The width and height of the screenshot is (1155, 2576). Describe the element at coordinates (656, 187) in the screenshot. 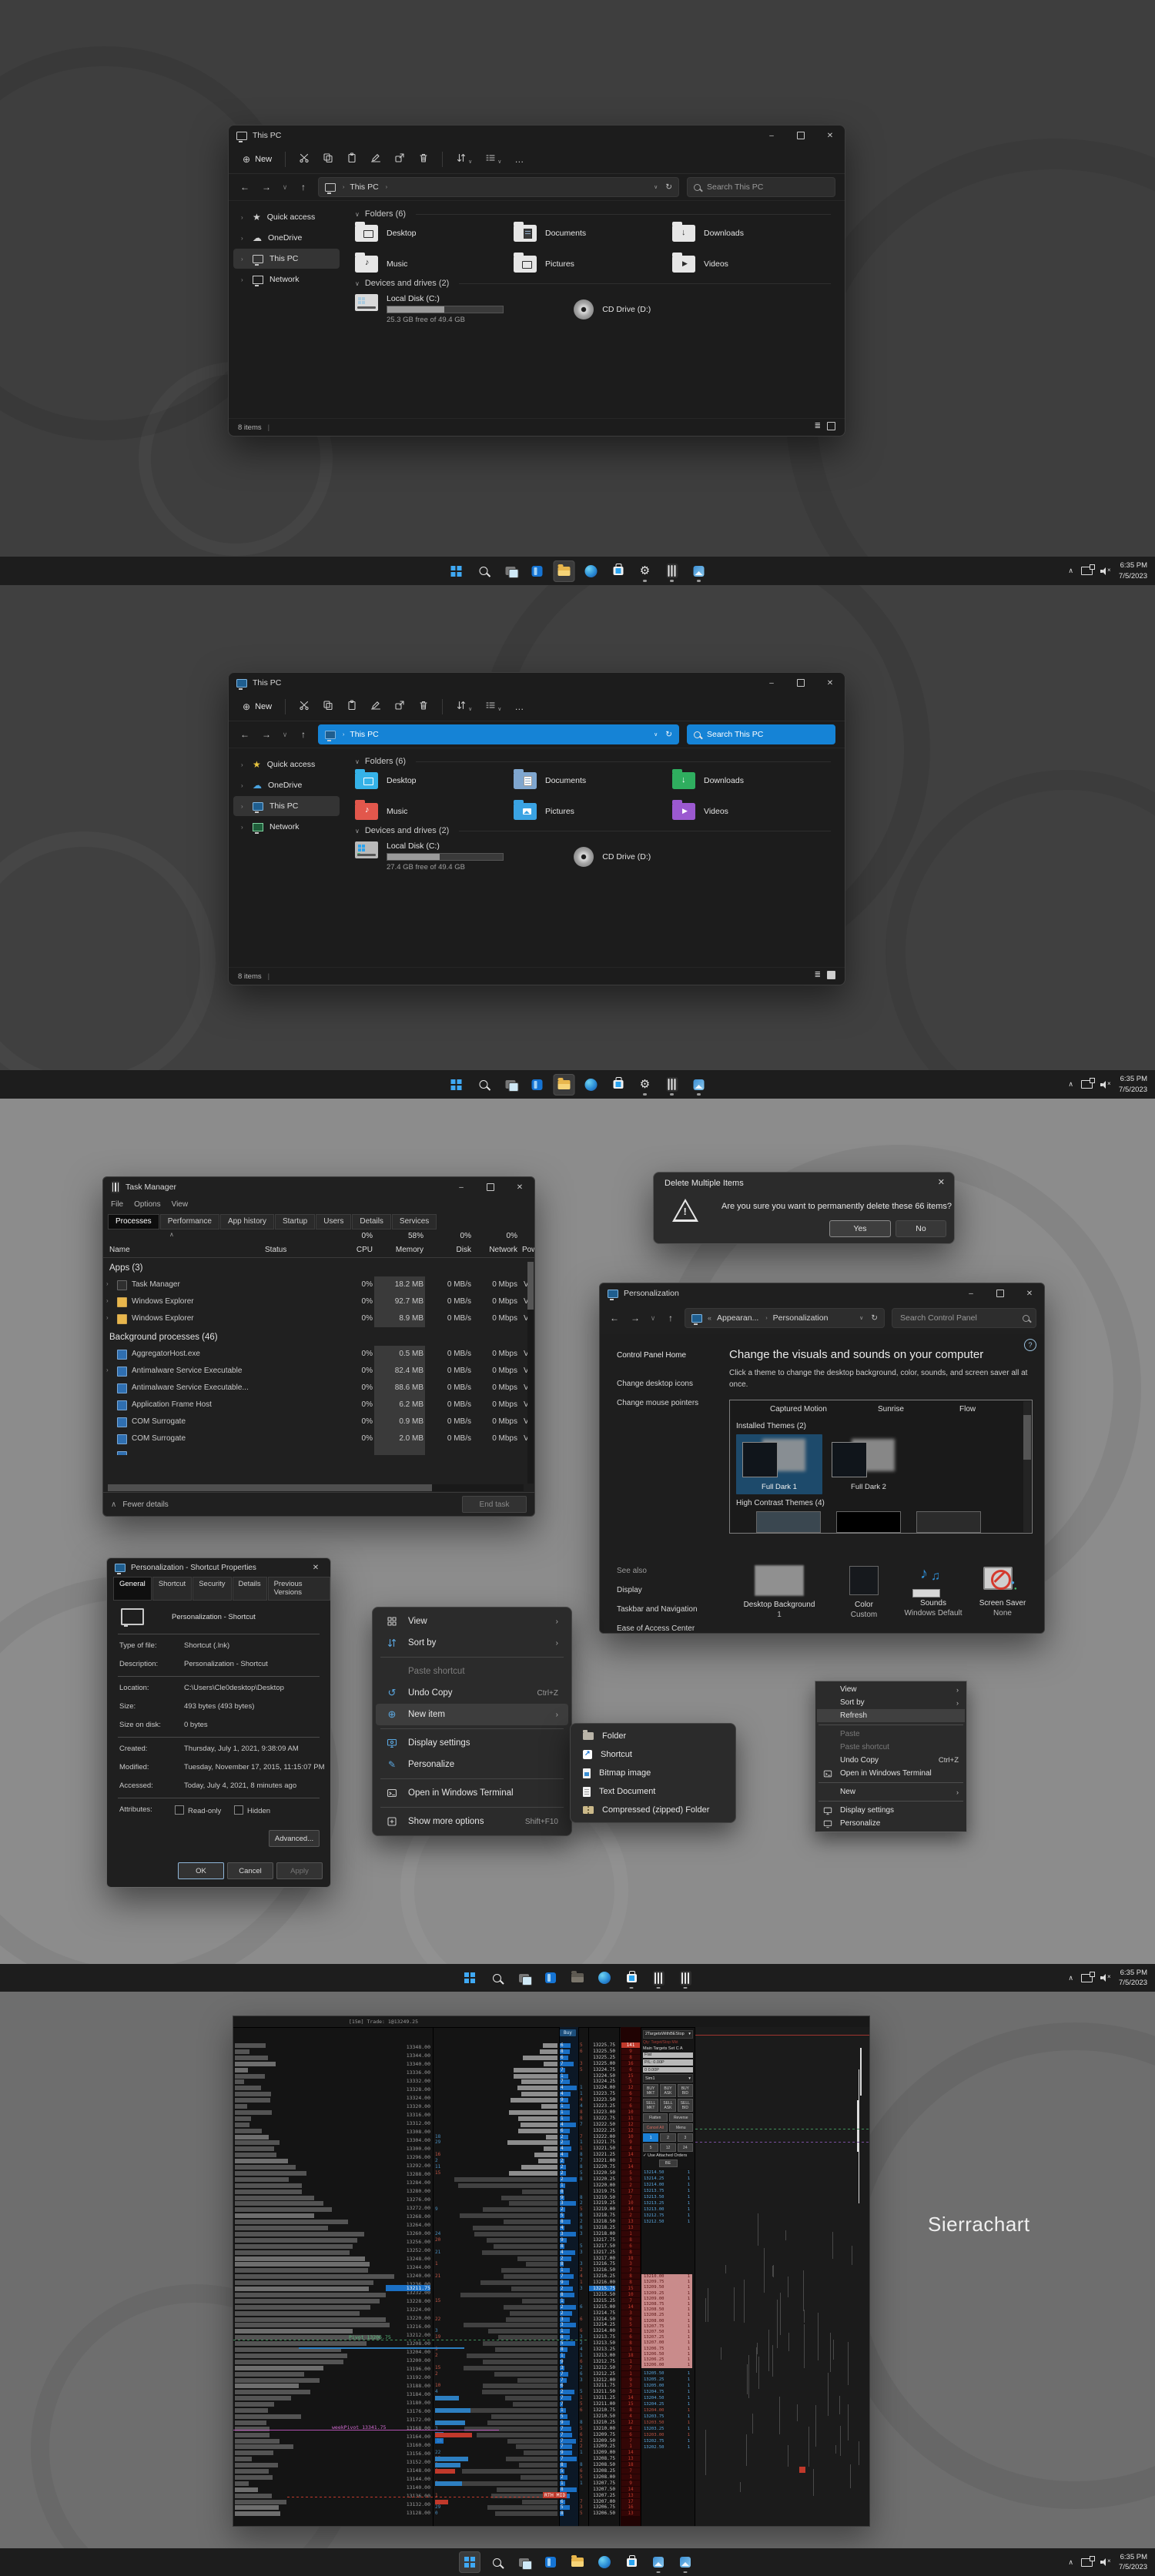

I see `chevron-down-icon: ∨` at that location.